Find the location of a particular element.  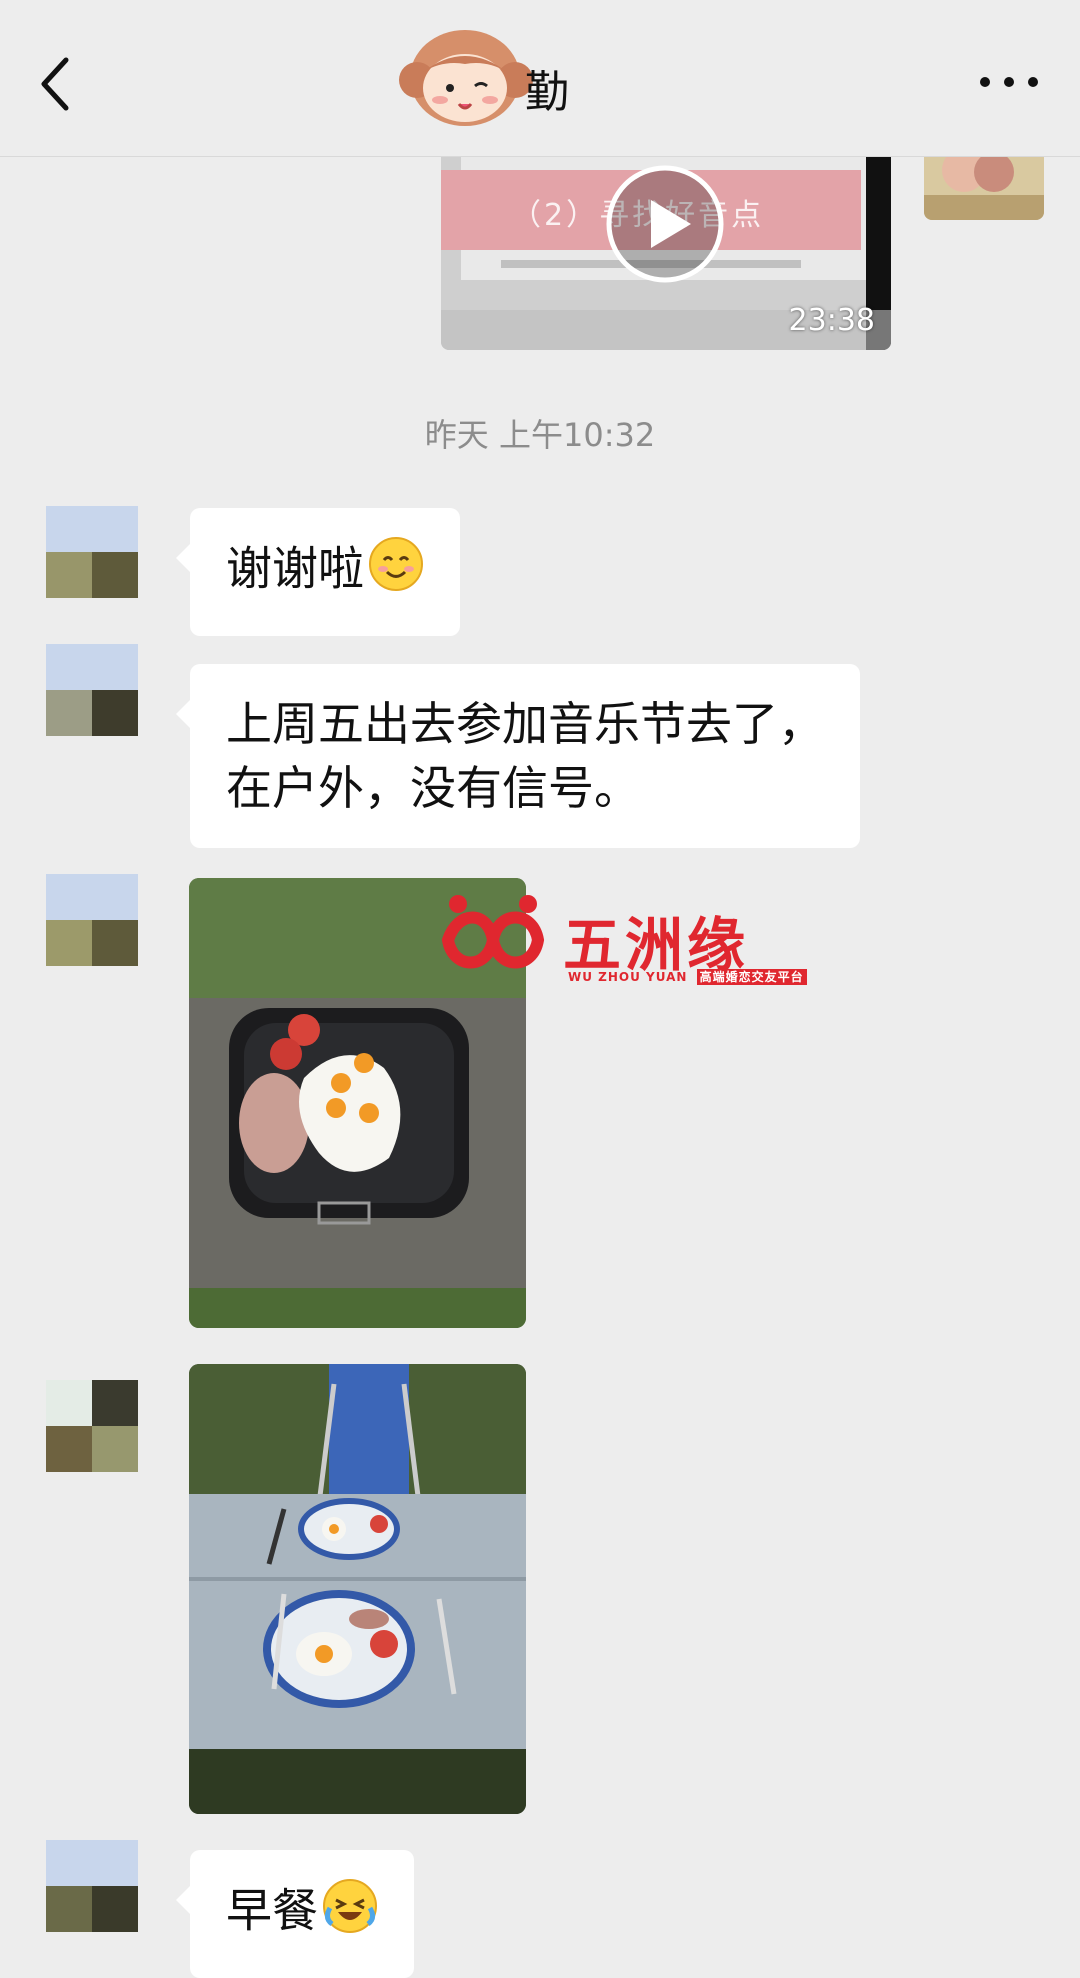

watermark-subtitle: WU ZHOU YUAN 高端婚恋交友平台 is located at coordinates (687, 976).